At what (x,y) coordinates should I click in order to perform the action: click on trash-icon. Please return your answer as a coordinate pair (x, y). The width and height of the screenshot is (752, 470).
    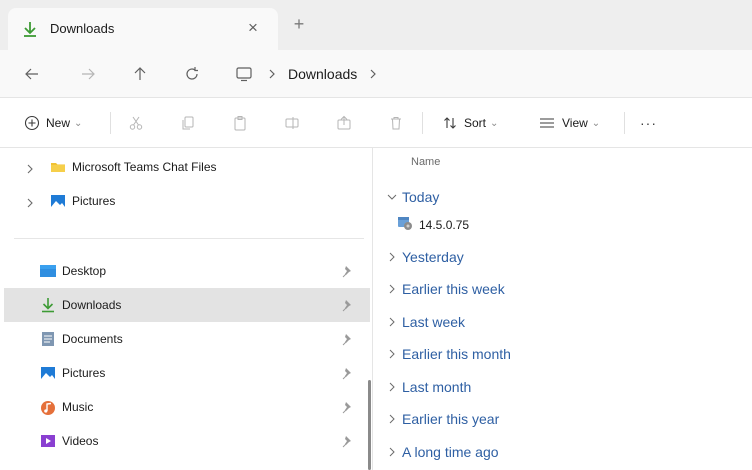
    Looking at the image, I should click on (396, 123).